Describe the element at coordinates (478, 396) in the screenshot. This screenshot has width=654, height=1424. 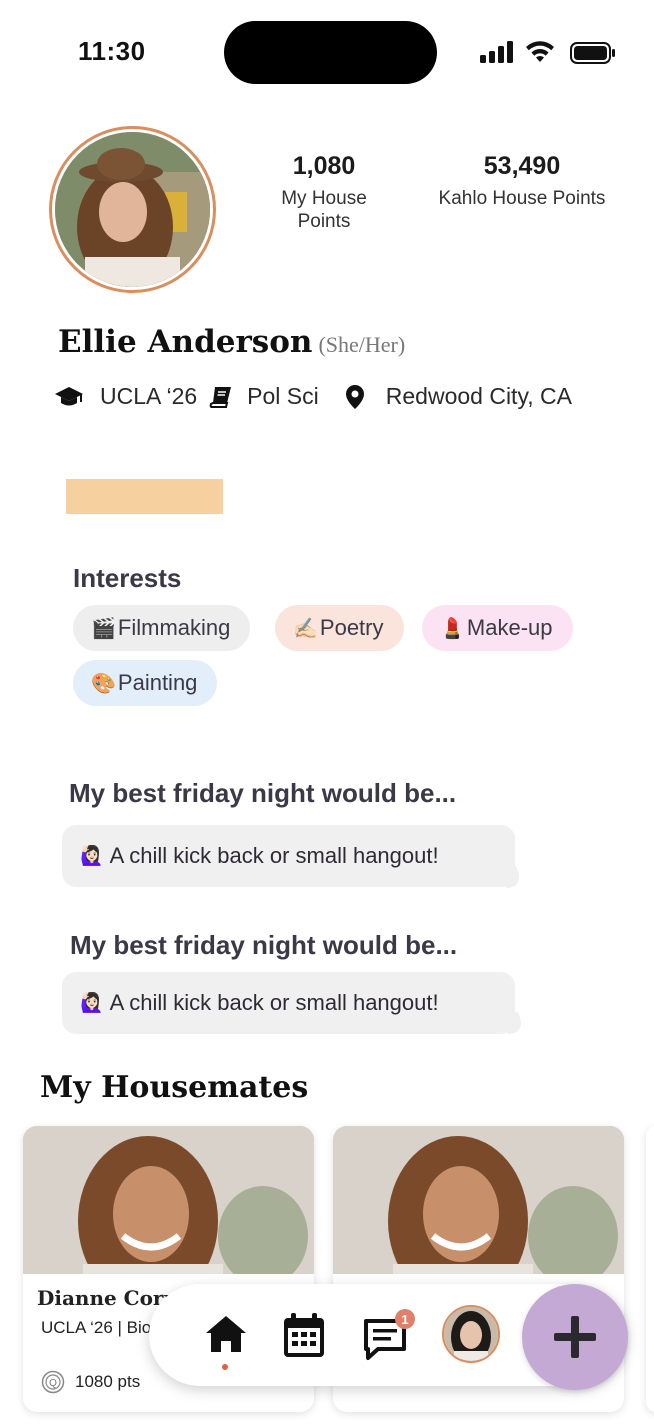
I see `profile-location: Redwood City, CA` at that location.